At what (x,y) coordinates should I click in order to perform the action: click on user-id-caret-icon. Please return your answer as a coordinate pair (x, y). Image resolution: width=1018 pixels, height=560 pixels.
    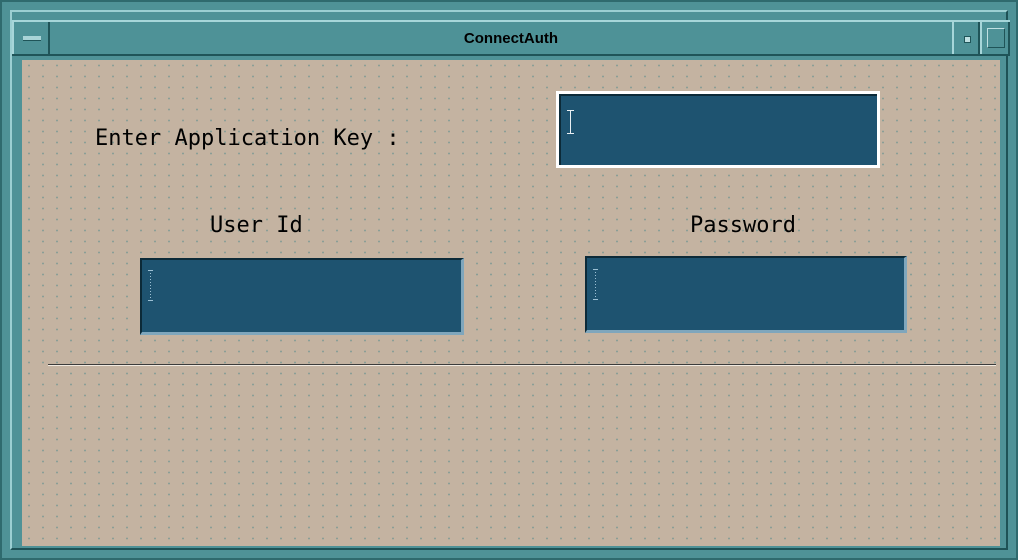
    Looking at the image, I should click on (150, 285).